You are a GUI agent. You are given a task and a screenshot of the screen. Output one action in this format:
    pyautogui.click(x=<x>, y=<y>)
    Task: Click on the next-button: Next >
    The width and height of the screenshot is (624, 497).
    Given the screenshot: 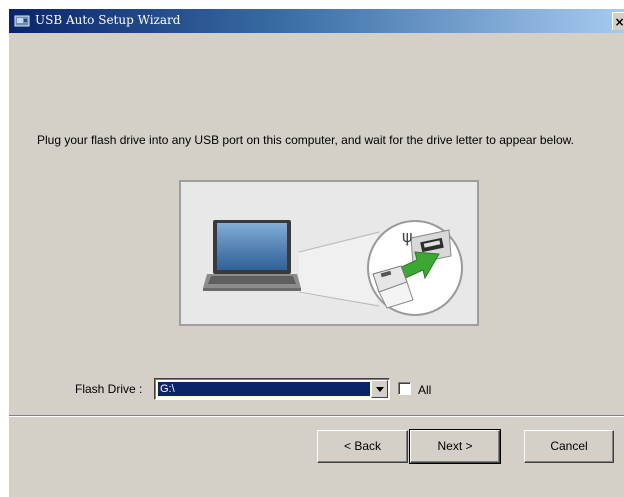 What is the action you would take?
    pyautogui.click(x=455, y=446)
    